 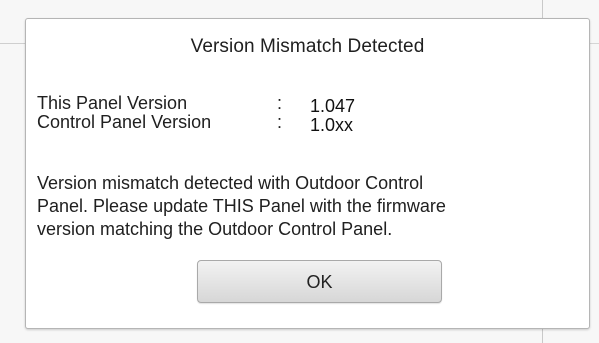 I want to click on ok-button-label: OK, so click(x=319, y=282).